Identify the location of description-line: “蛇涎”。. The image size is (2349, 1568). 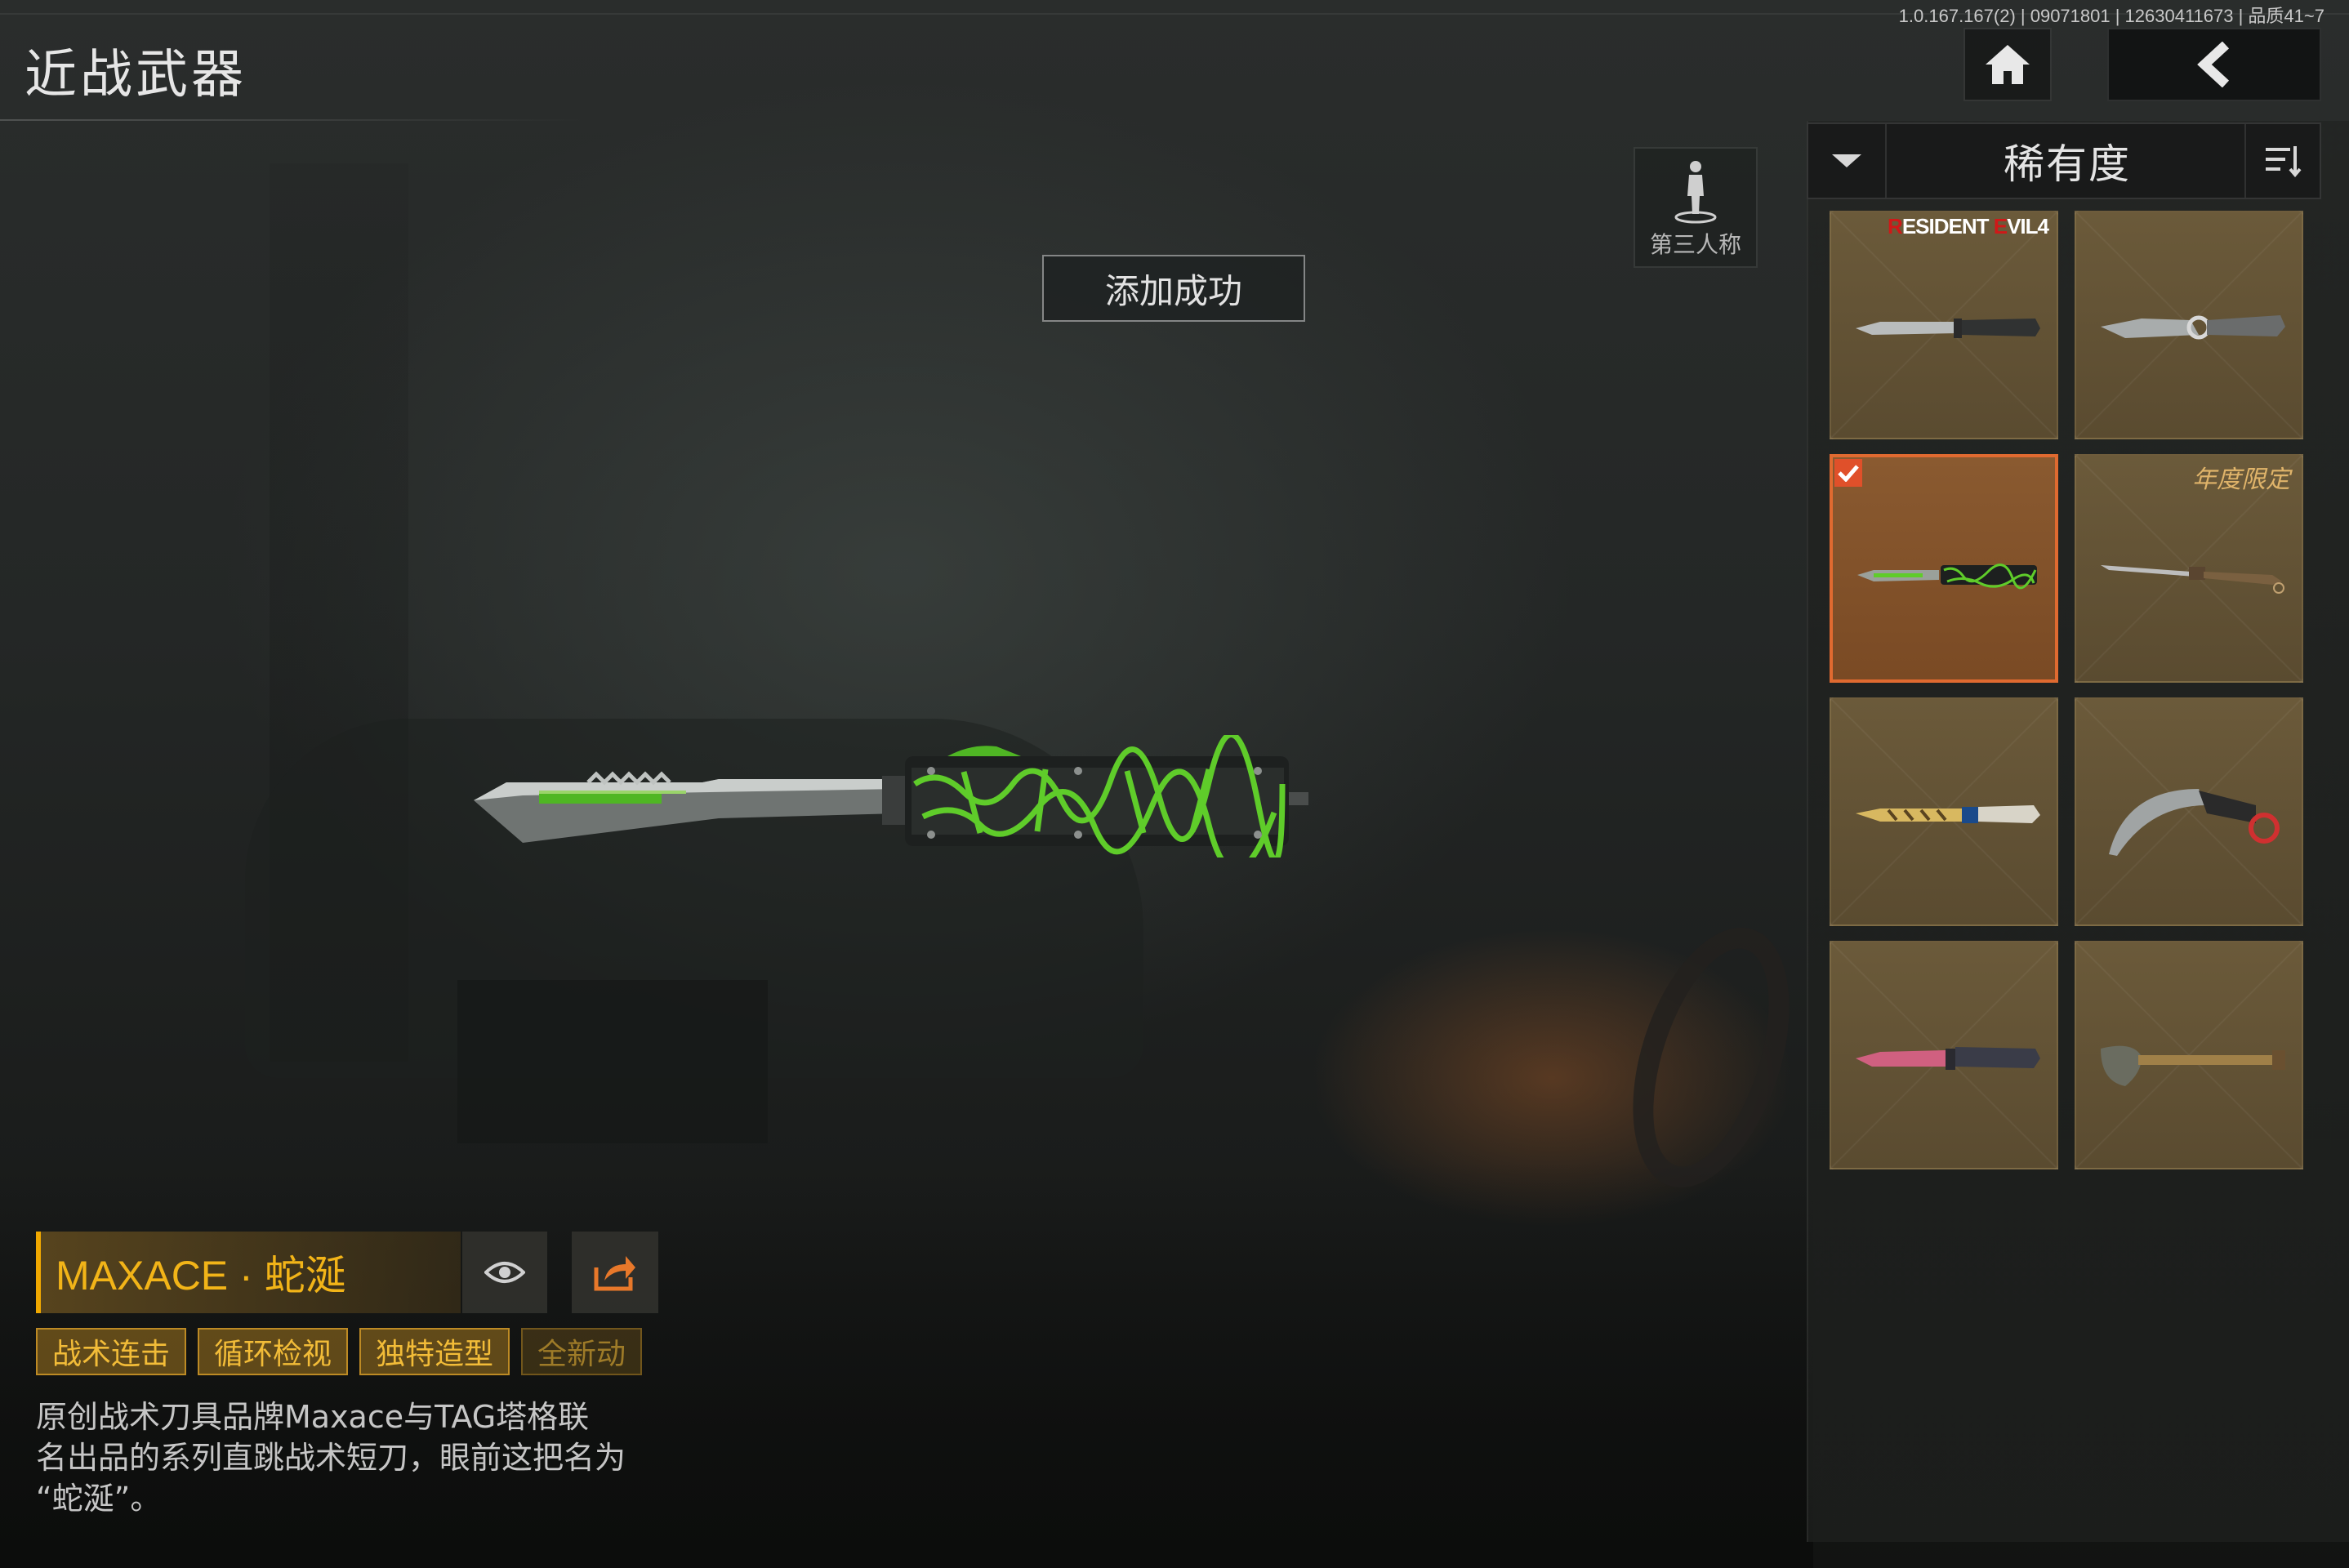
(99, 1499).